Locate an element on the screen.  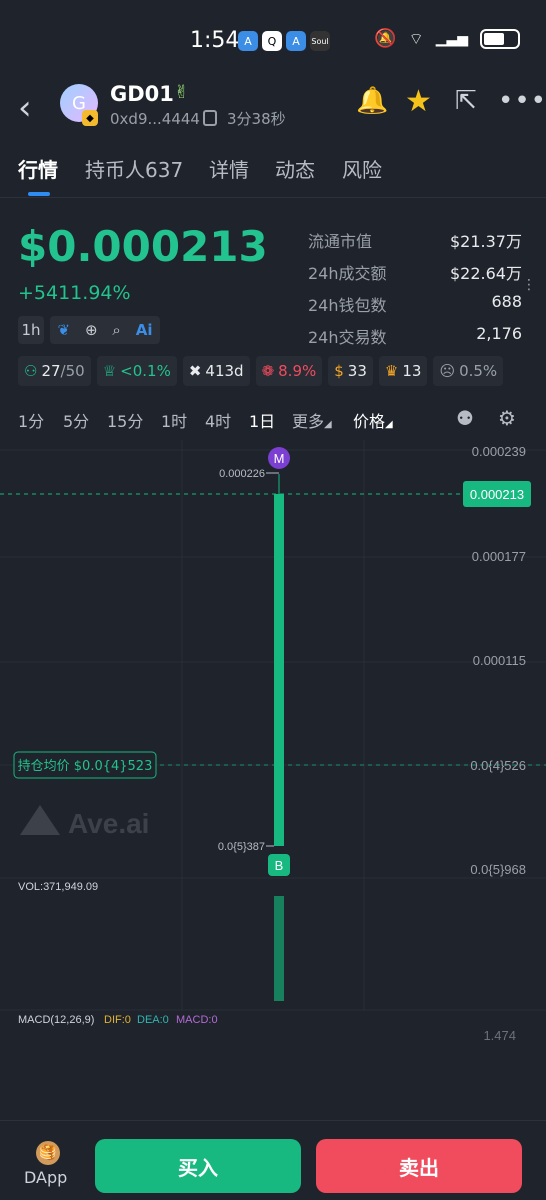
token-header: ‹ G ◆ GD01 ✌ 0xd9...4444 3分38秒 🔔 ★ ⇱ ••• is located at coordinates (273, 110).